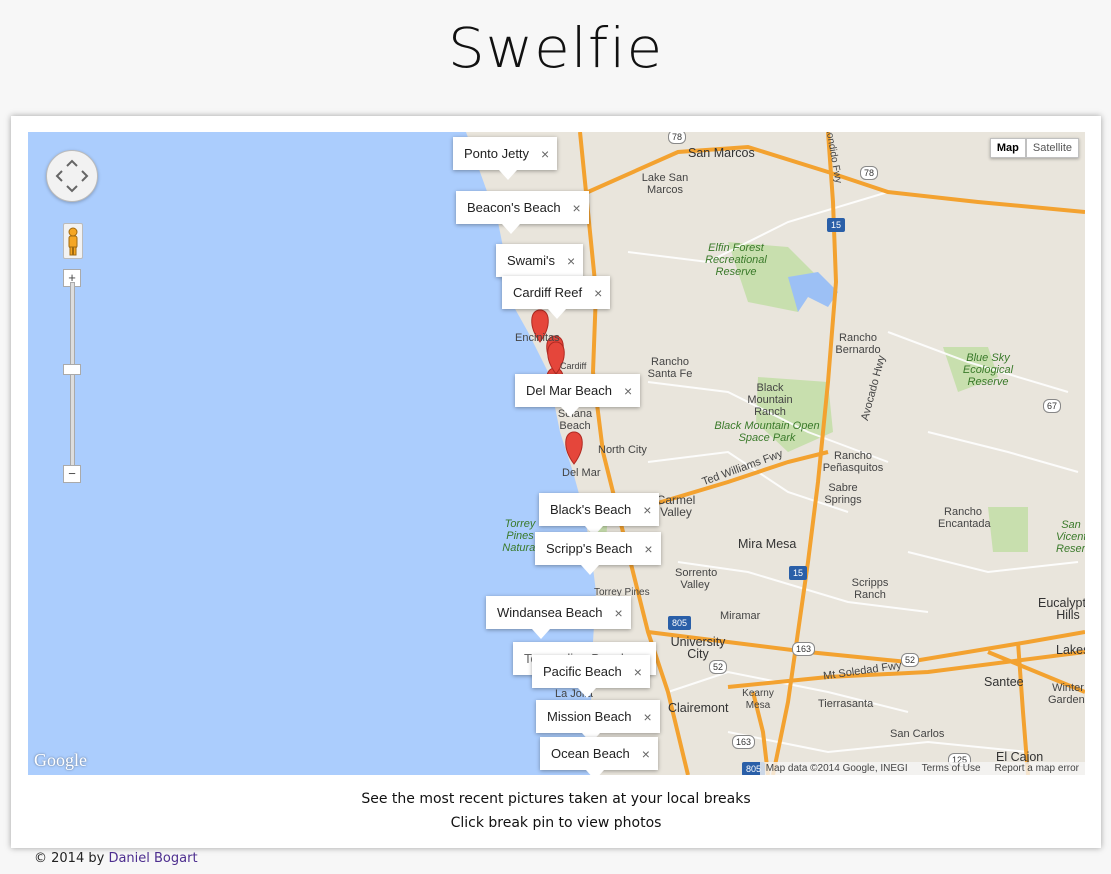  Describe the element at coordinates (770, 400) in the screenshot. I see `place-label: Black Mountain Ranch` at that location.